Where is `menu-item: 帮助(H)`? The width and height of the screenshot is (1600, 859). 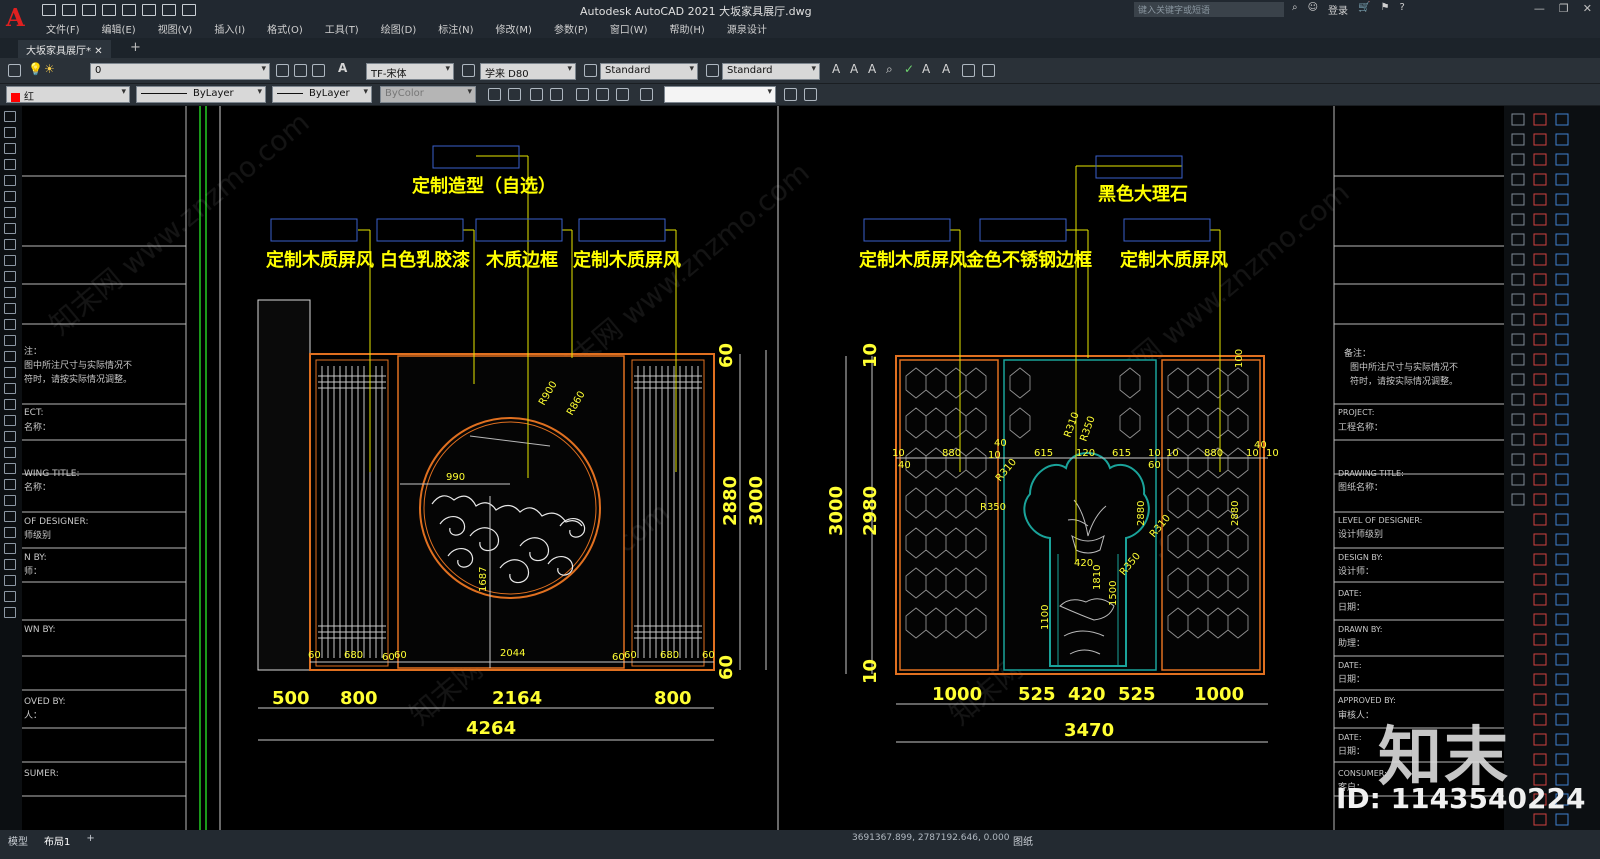
menu-item: 帮助(H) is located at coordinates (692, 28).